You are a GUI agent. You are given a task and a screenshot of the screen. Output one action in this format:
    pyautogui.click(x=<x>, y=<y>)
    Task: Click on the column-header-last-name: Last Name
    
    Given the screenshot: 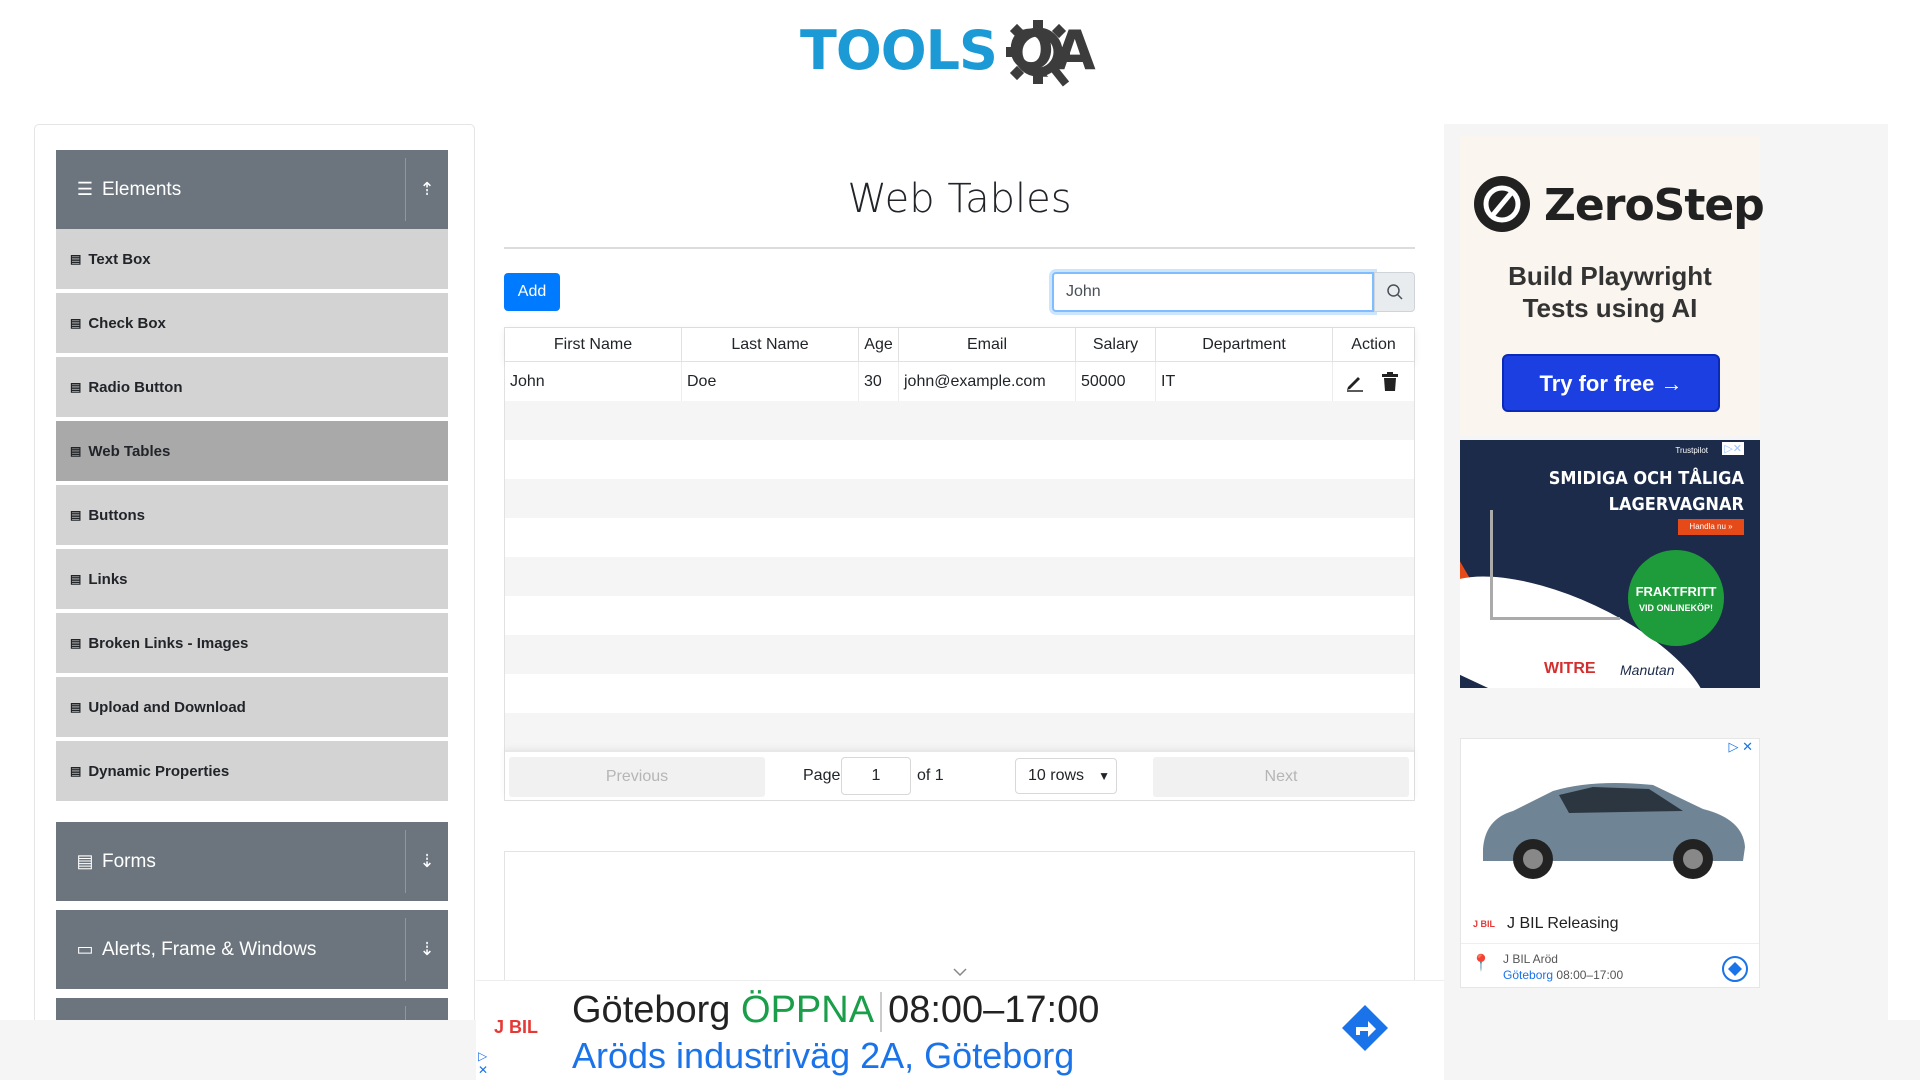 What is the action you would take?
    pyautogui.click(x=770, y=345)
    